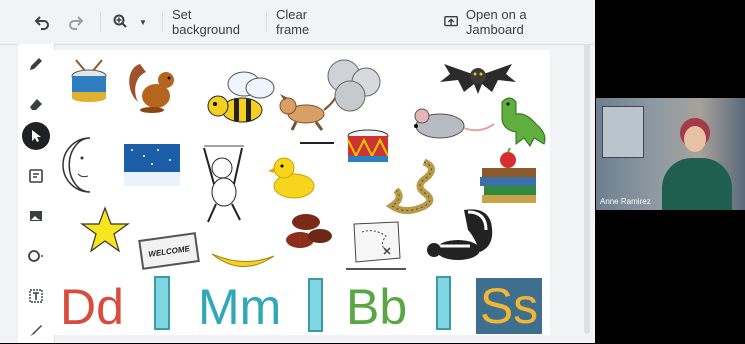  What do you see at coordinates (623, 132) in the screenshot?
I see `wall-poster` at bounding box center [623, 132].